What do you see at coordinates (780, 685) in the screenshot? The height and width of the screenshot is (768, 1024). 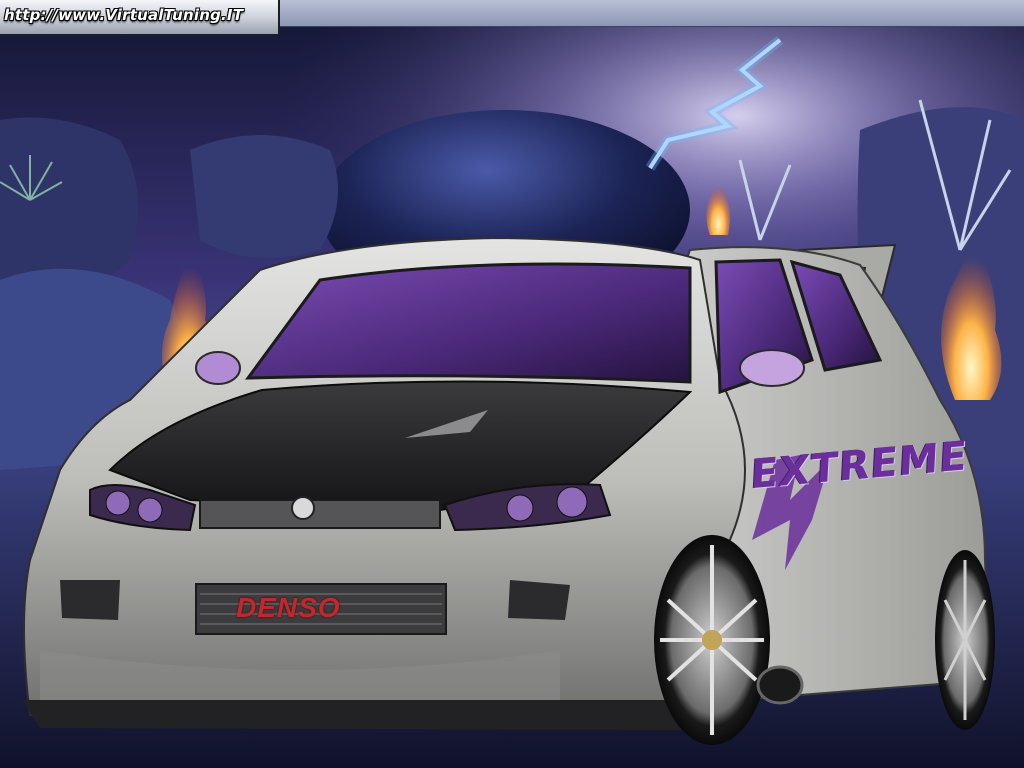 I see `exhaust-tip` at bounding box center [780, 685].